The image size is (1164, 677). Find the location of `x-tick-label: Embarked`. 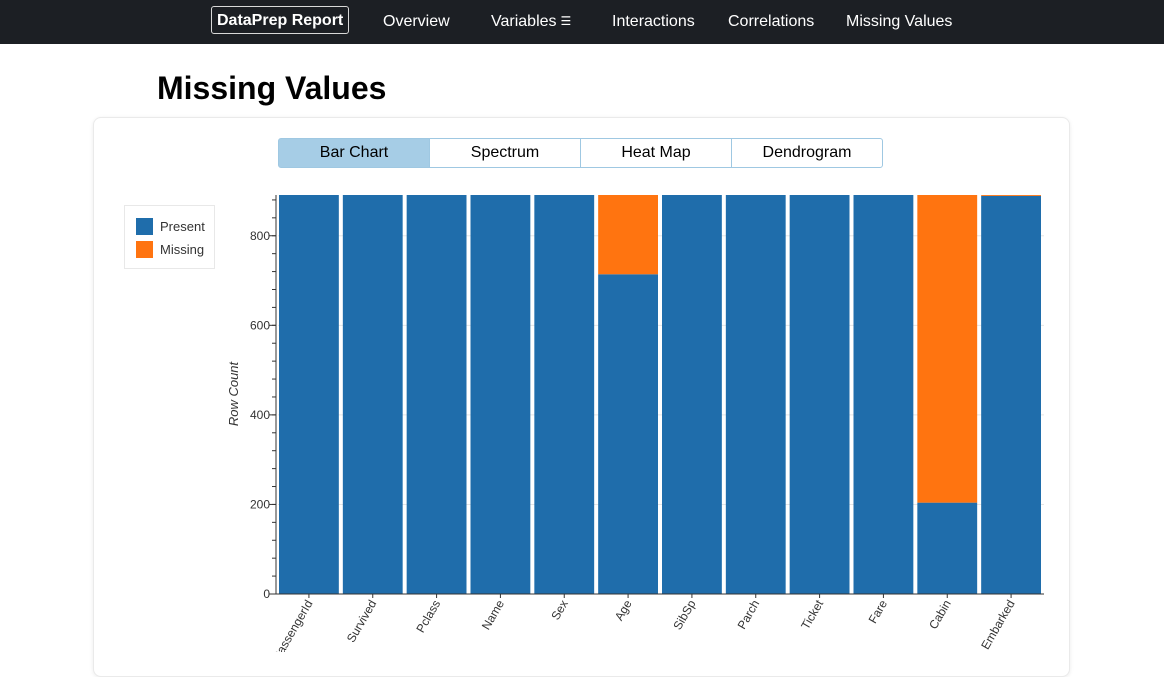

x-tick-label: Embarked is located at coordinates (997, 624).